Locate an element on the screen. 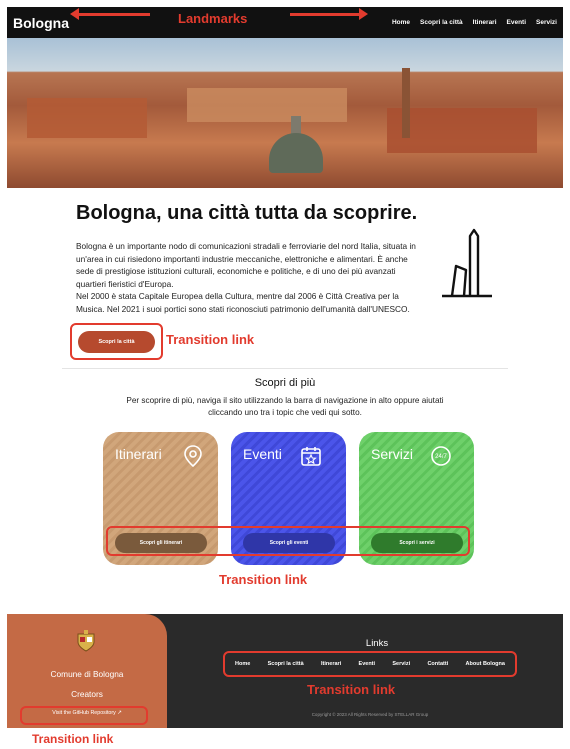  nav-link-eventi: Eventi is located at coordinates (517, 22).